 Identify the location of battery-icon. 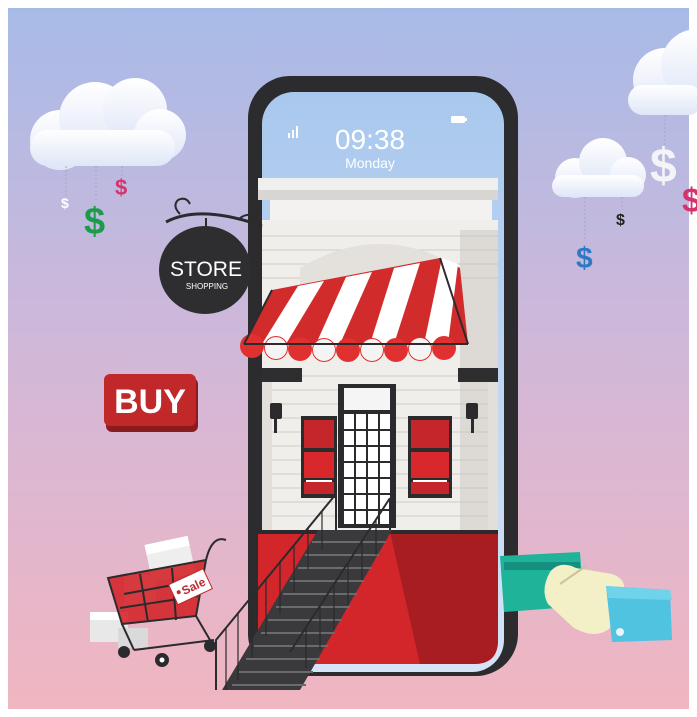
(459, 119).